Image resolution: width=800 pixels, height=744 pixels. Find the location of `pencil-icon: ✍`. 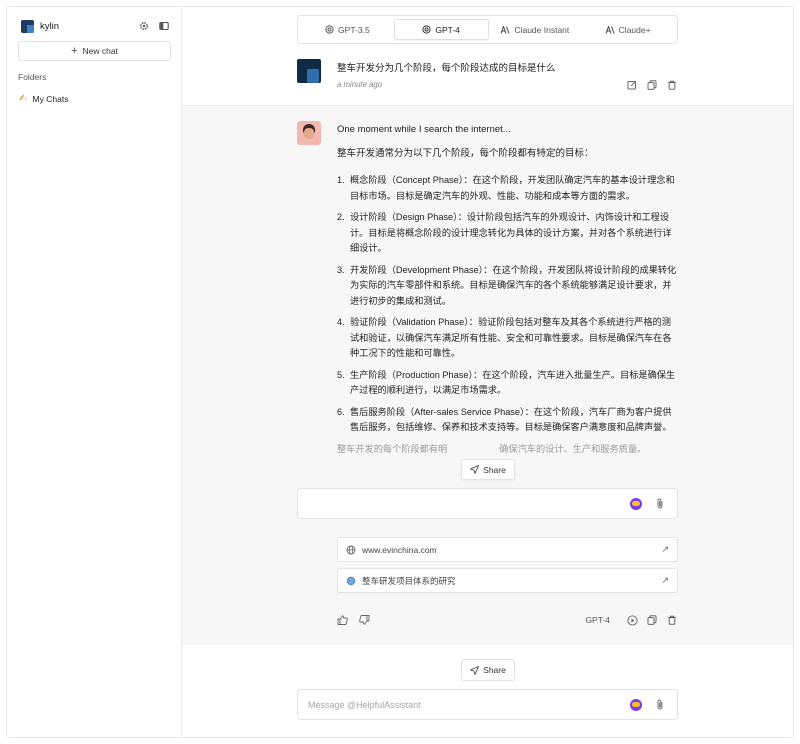

pencil-icon: ✍ is located at coordinates (23, 98).